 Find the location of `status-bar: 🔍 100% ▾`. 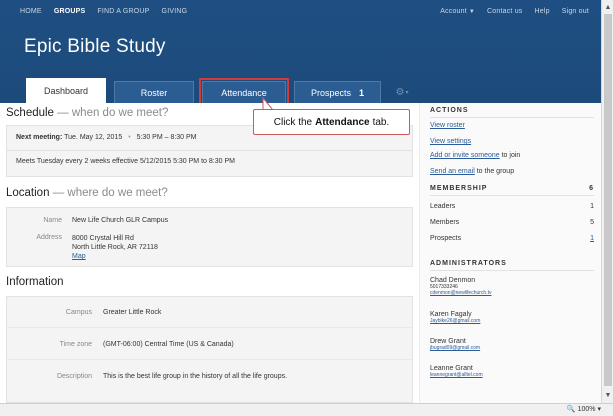

status-bar: 🔍 100% ▾ is located at coordinates (306, 409).